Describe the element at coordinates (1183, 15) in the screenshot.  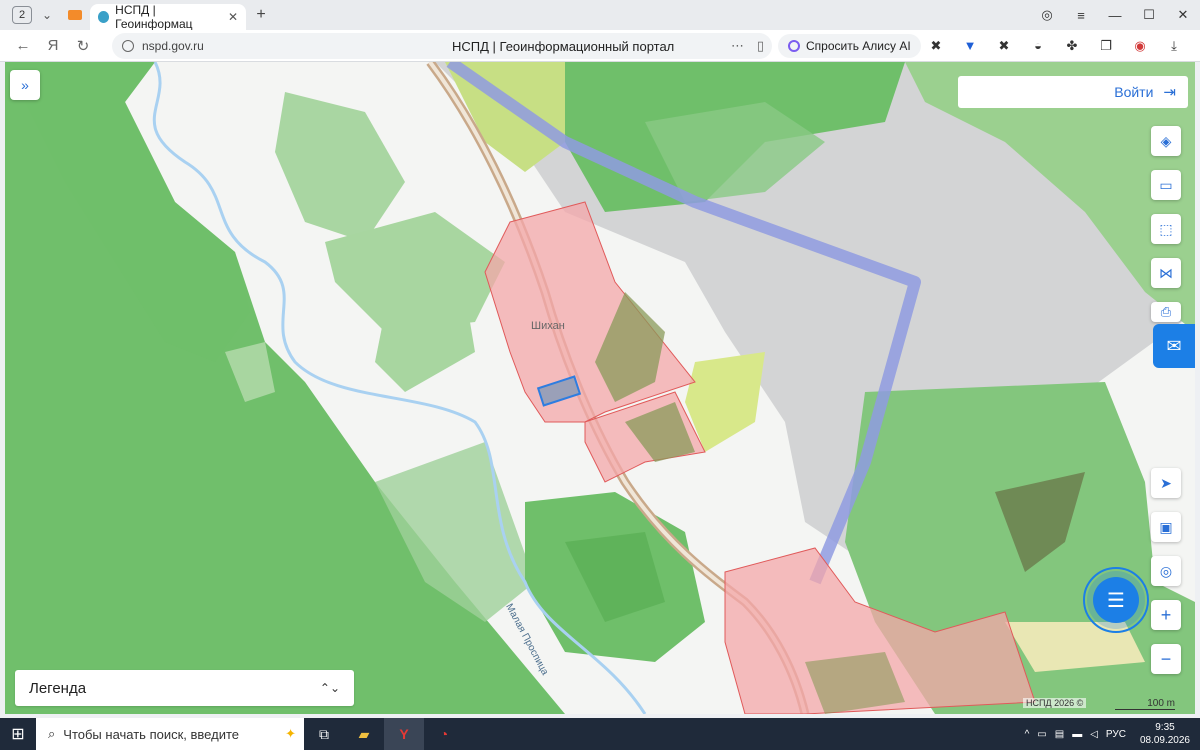
I see `close-window-button: ✕` at that location.